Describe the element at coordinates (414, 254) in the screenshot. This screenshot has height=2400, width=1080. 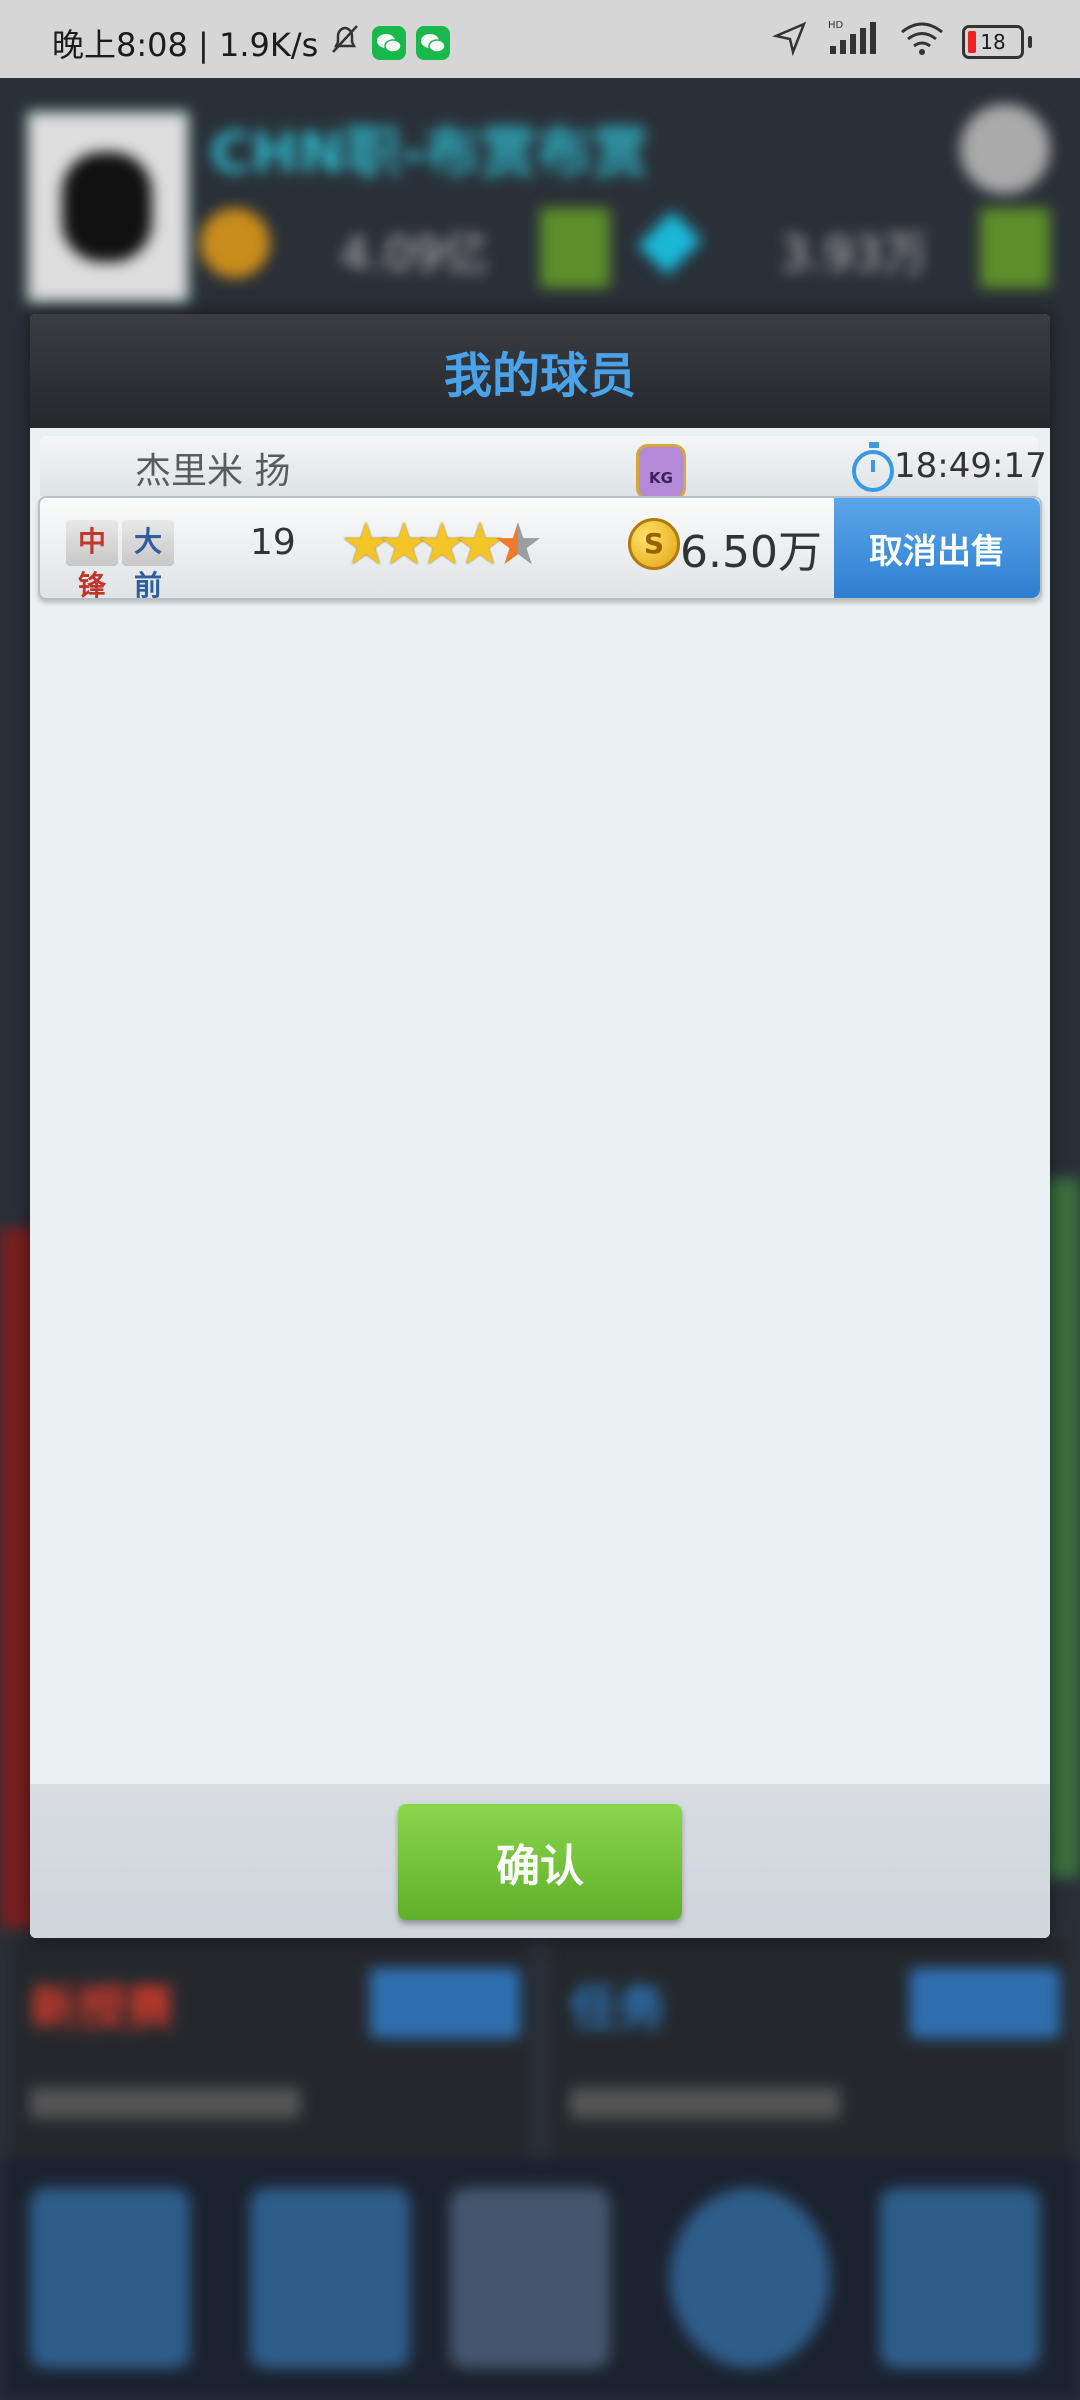
I see `coin-amount: 4.09亿` at that location.